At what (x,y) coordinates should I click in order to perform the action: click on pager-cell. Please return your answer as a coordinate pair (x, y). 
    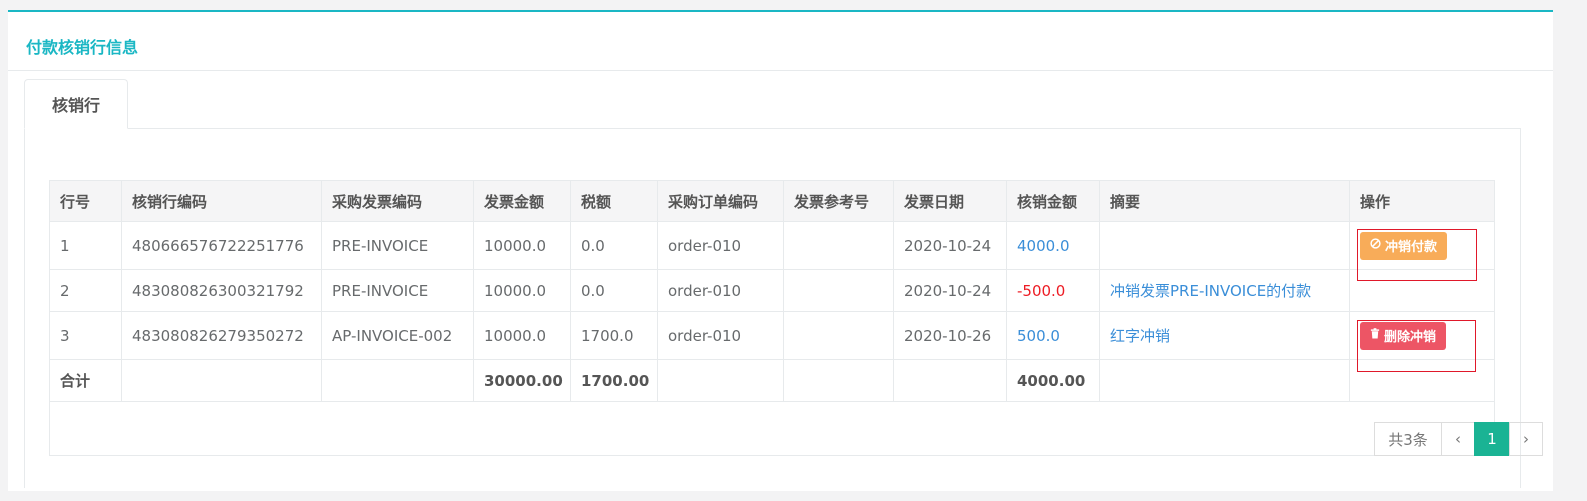
    Looking at the image, I should click on (772, 428).